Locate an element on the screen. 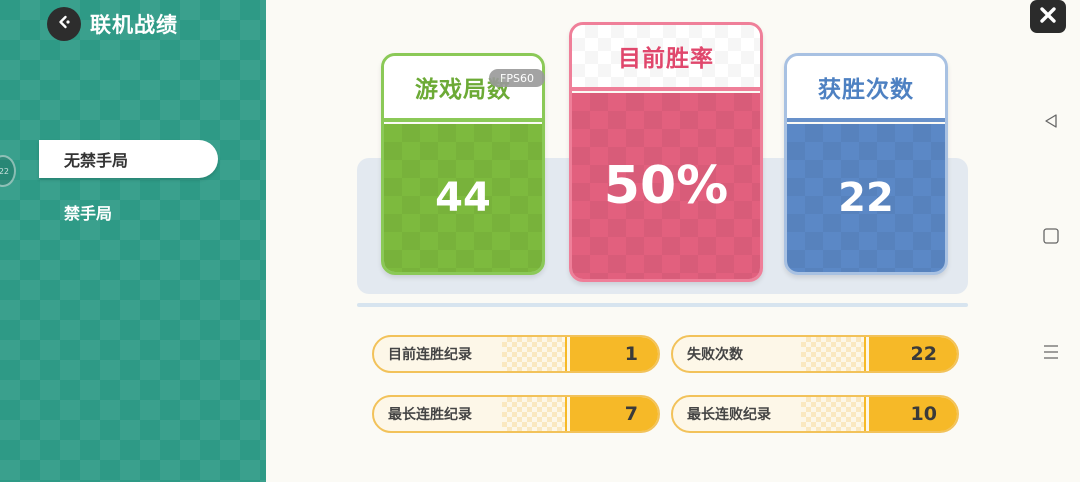 The width and height of the screenshot is (1080, 482). longest-lose-streak: 最长连败纪录 10 is located at coordinates (815, 414).